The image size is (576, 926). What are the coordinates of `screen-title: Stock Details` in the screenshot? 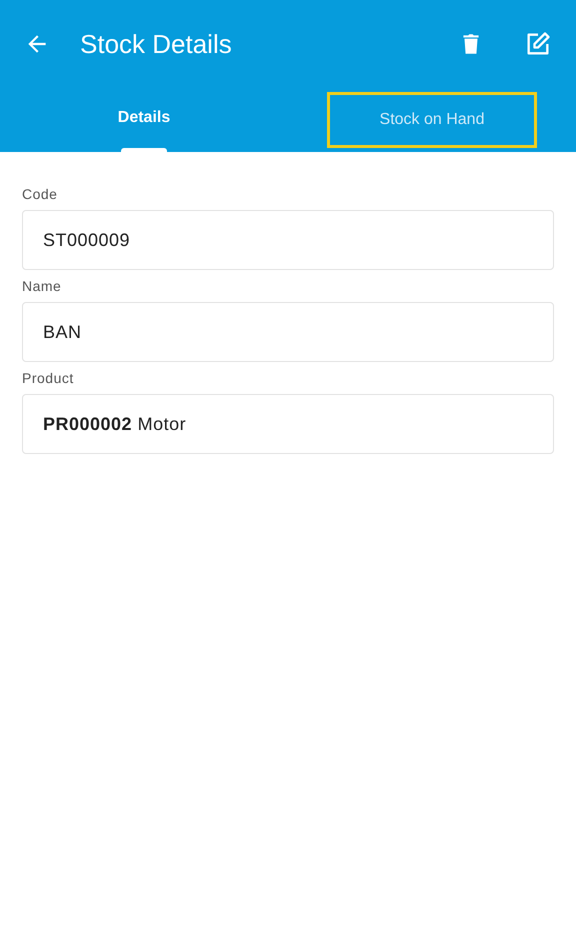 It's located at (156, 44).